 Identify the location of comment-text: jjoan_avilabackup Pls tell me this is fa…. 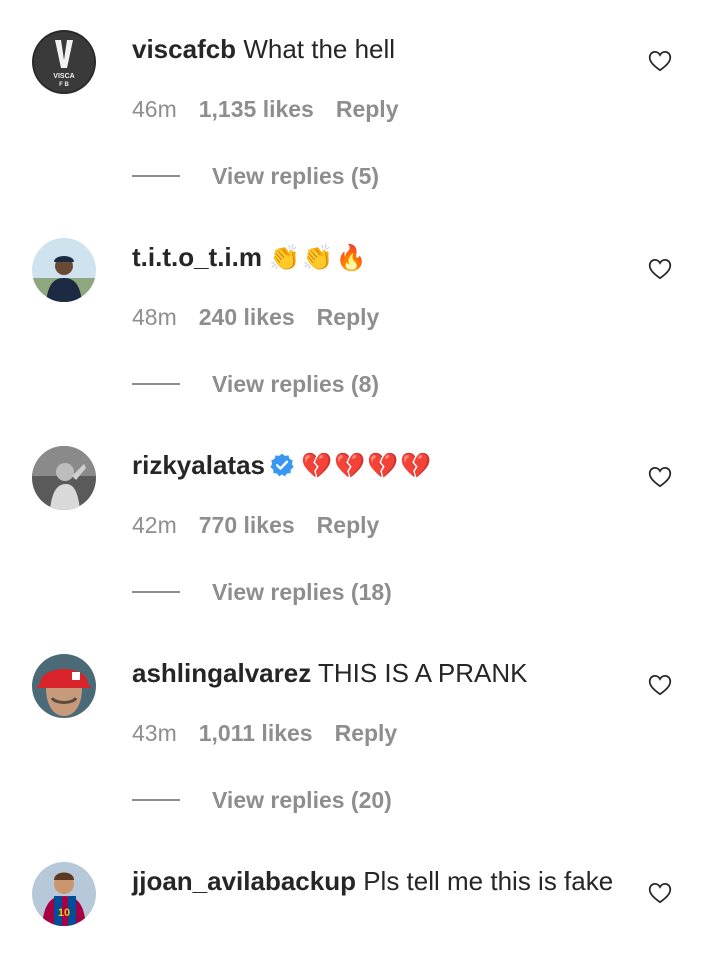
(377, 881).